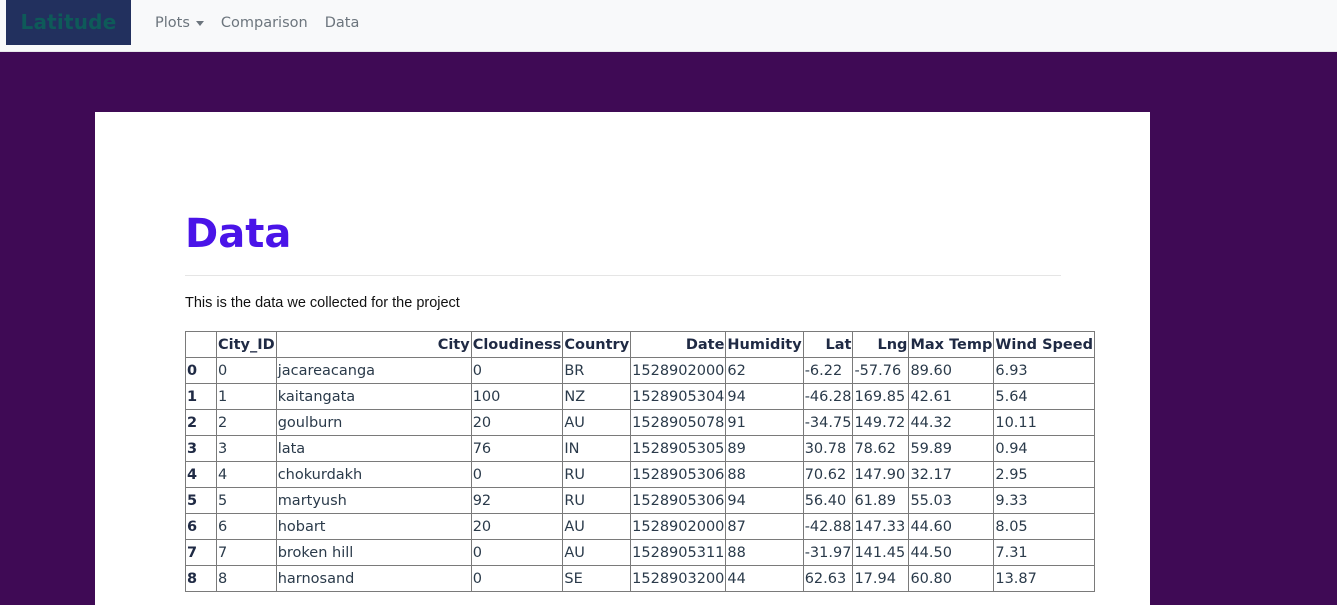 The width and height of the screenshot is (1337, 605). What do you see at coordinates (881, 448) in the screenshot?
I see `cell-lng: 78.62` at bounding box center [881, 448].